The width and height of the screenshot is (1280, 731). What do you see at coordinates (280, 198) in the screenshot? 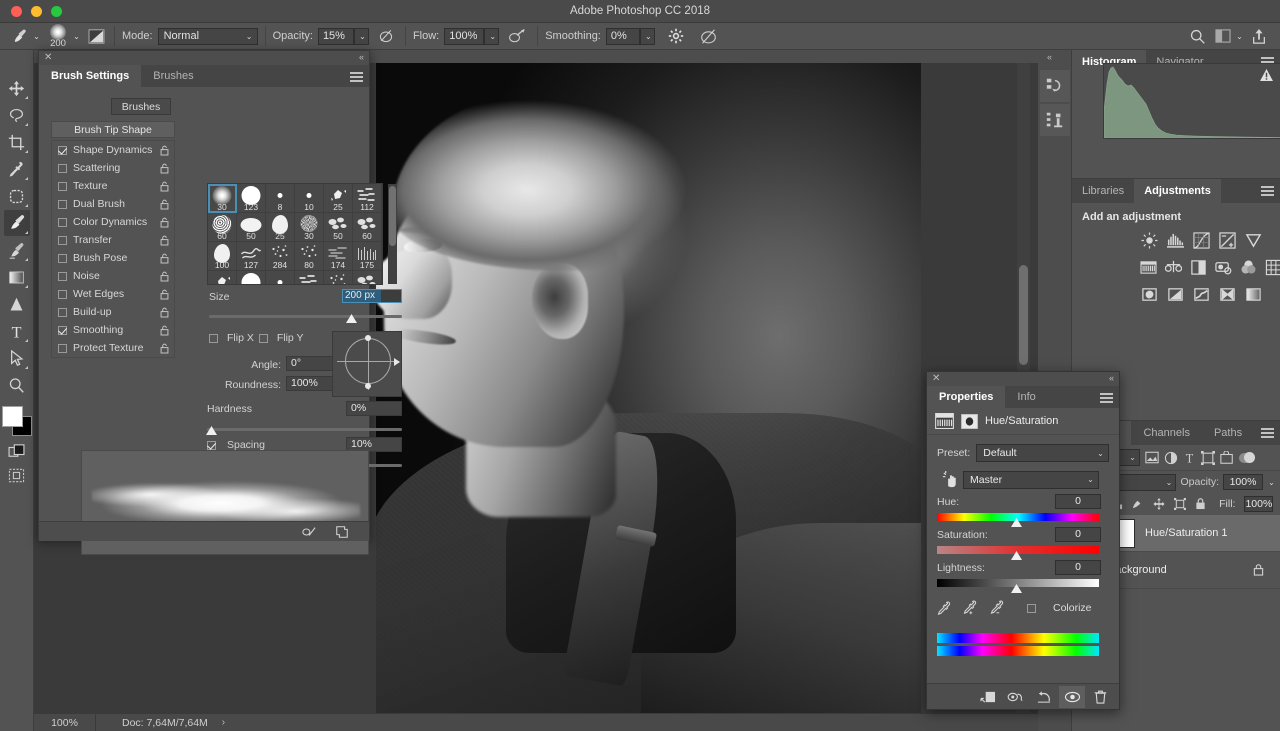
I see `brush-tip-cell: 8` at bounding box center [280, 198].